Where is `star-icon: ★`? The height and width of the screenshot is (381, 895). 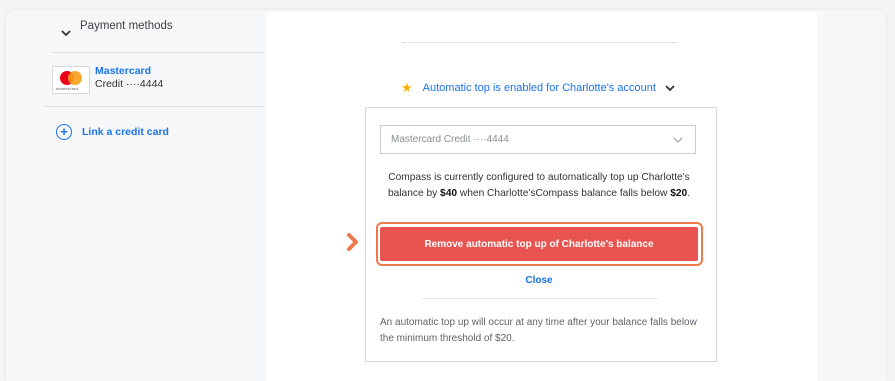 star-icon: ★ is located at coordinates (407, 87).